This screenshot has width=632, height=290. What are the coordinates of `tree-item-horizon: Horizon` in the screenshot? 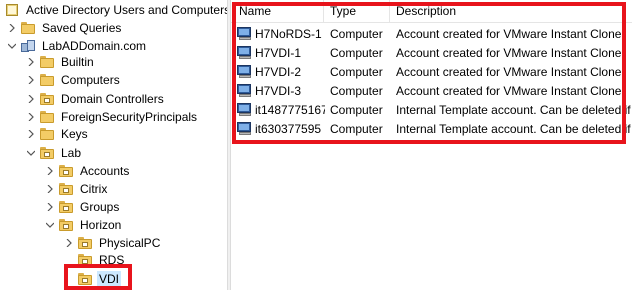 It's located at (83, 225).